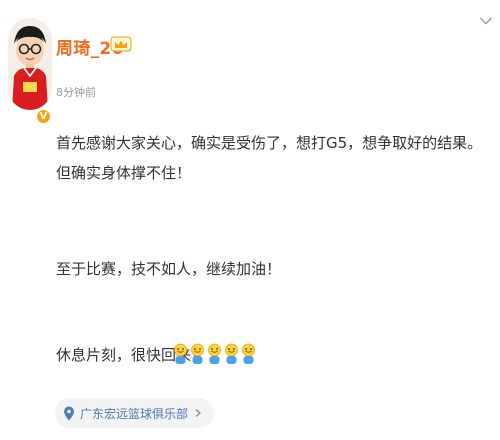 The height and width of the screenshot is (440, 500). Describe the element at coordinates (69, 413) in the screenshot. I see `location-pin-icon` at that location.